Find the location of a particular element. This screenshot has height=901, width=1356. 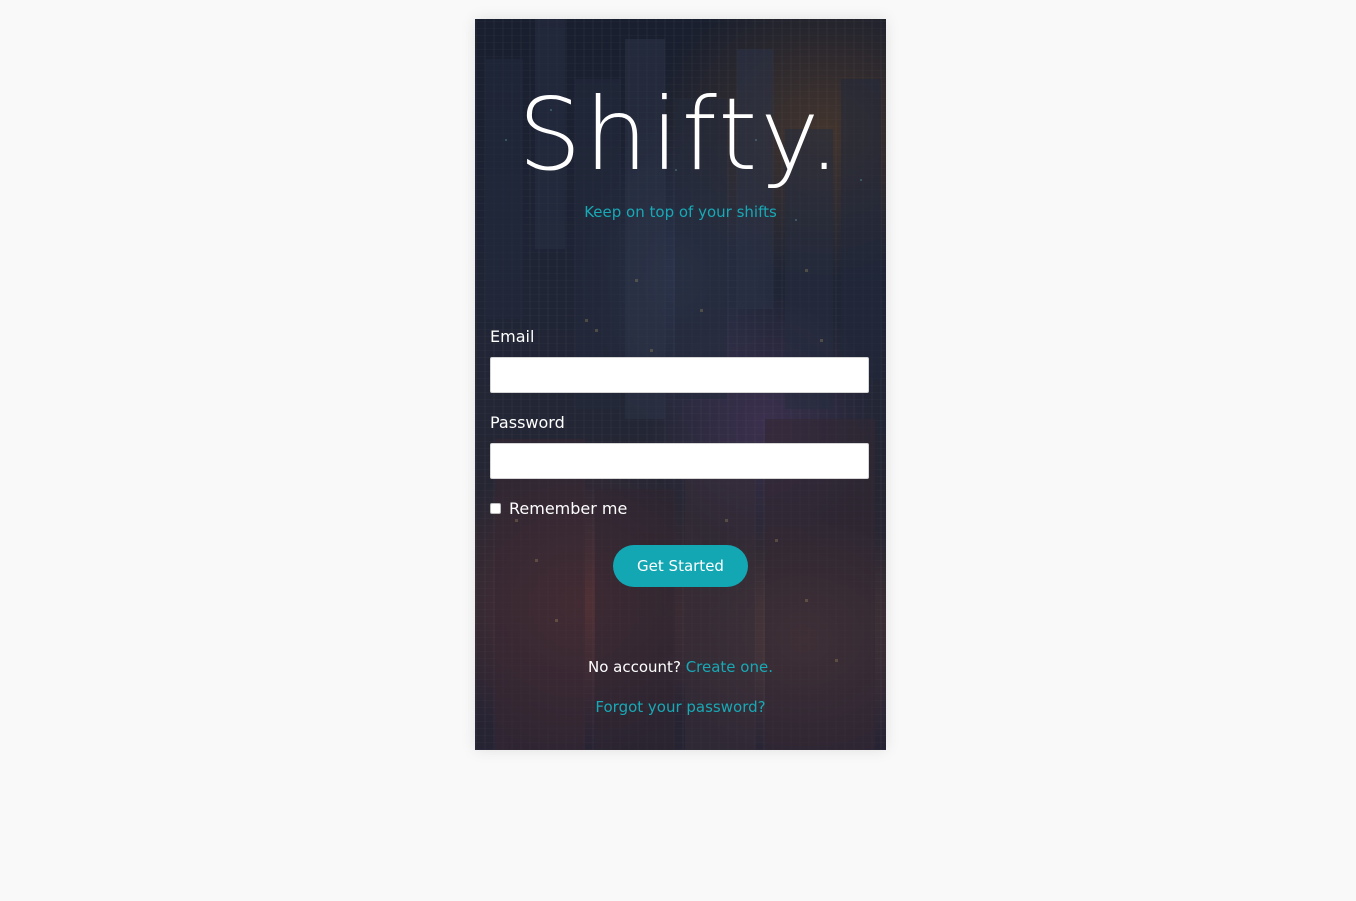

brand-logo: Shifty. is located at coordinates (680, 134).